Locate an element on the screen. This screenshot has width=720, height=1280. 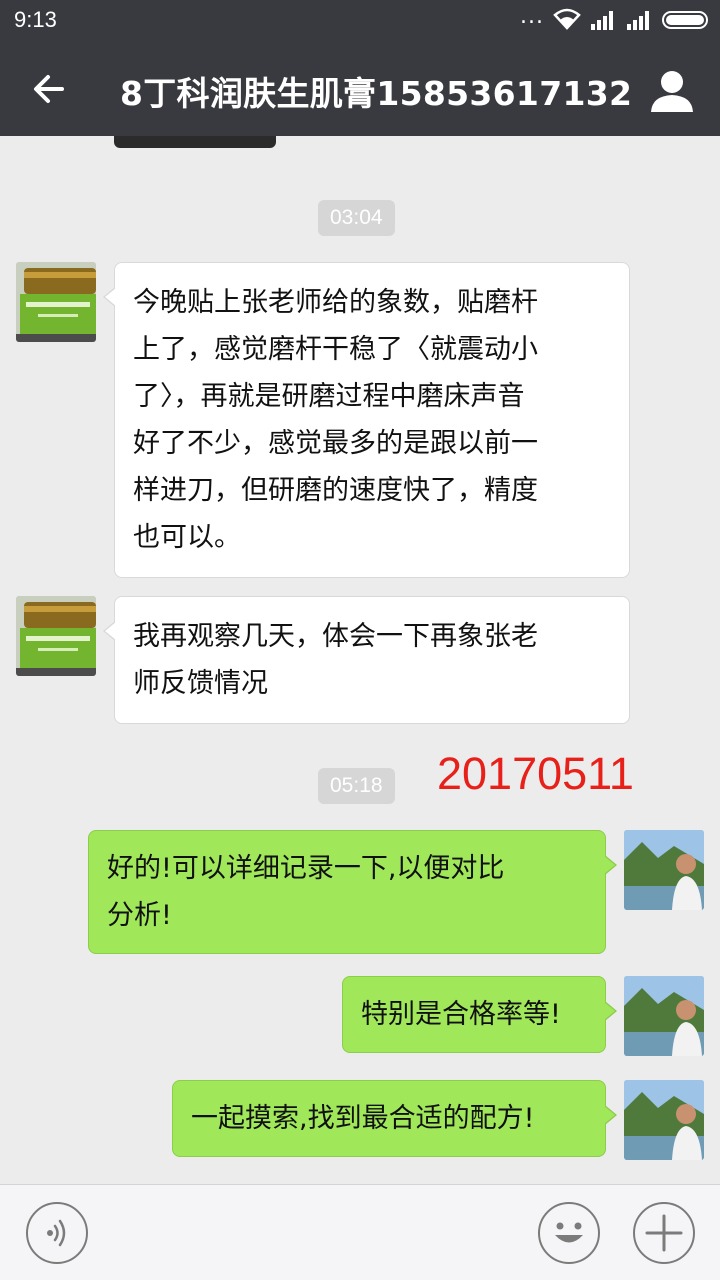
sent-message-bubble: 一起摸索,找到最合适的配方! is located at coordinates (394, 1118).